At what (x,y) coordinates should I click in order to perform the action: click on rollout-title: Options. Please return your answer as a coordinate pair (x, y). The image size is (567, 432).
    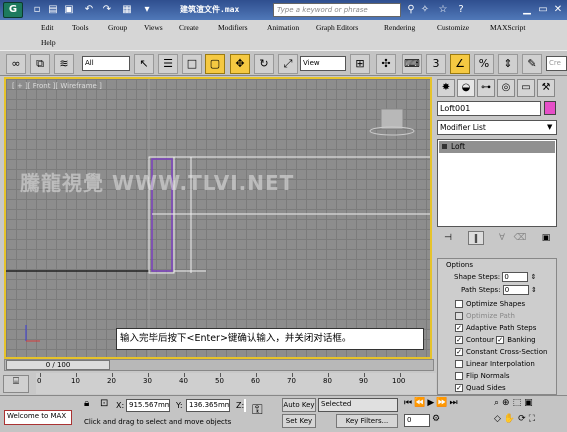
    Looking at the image, I should click on (498, 265).